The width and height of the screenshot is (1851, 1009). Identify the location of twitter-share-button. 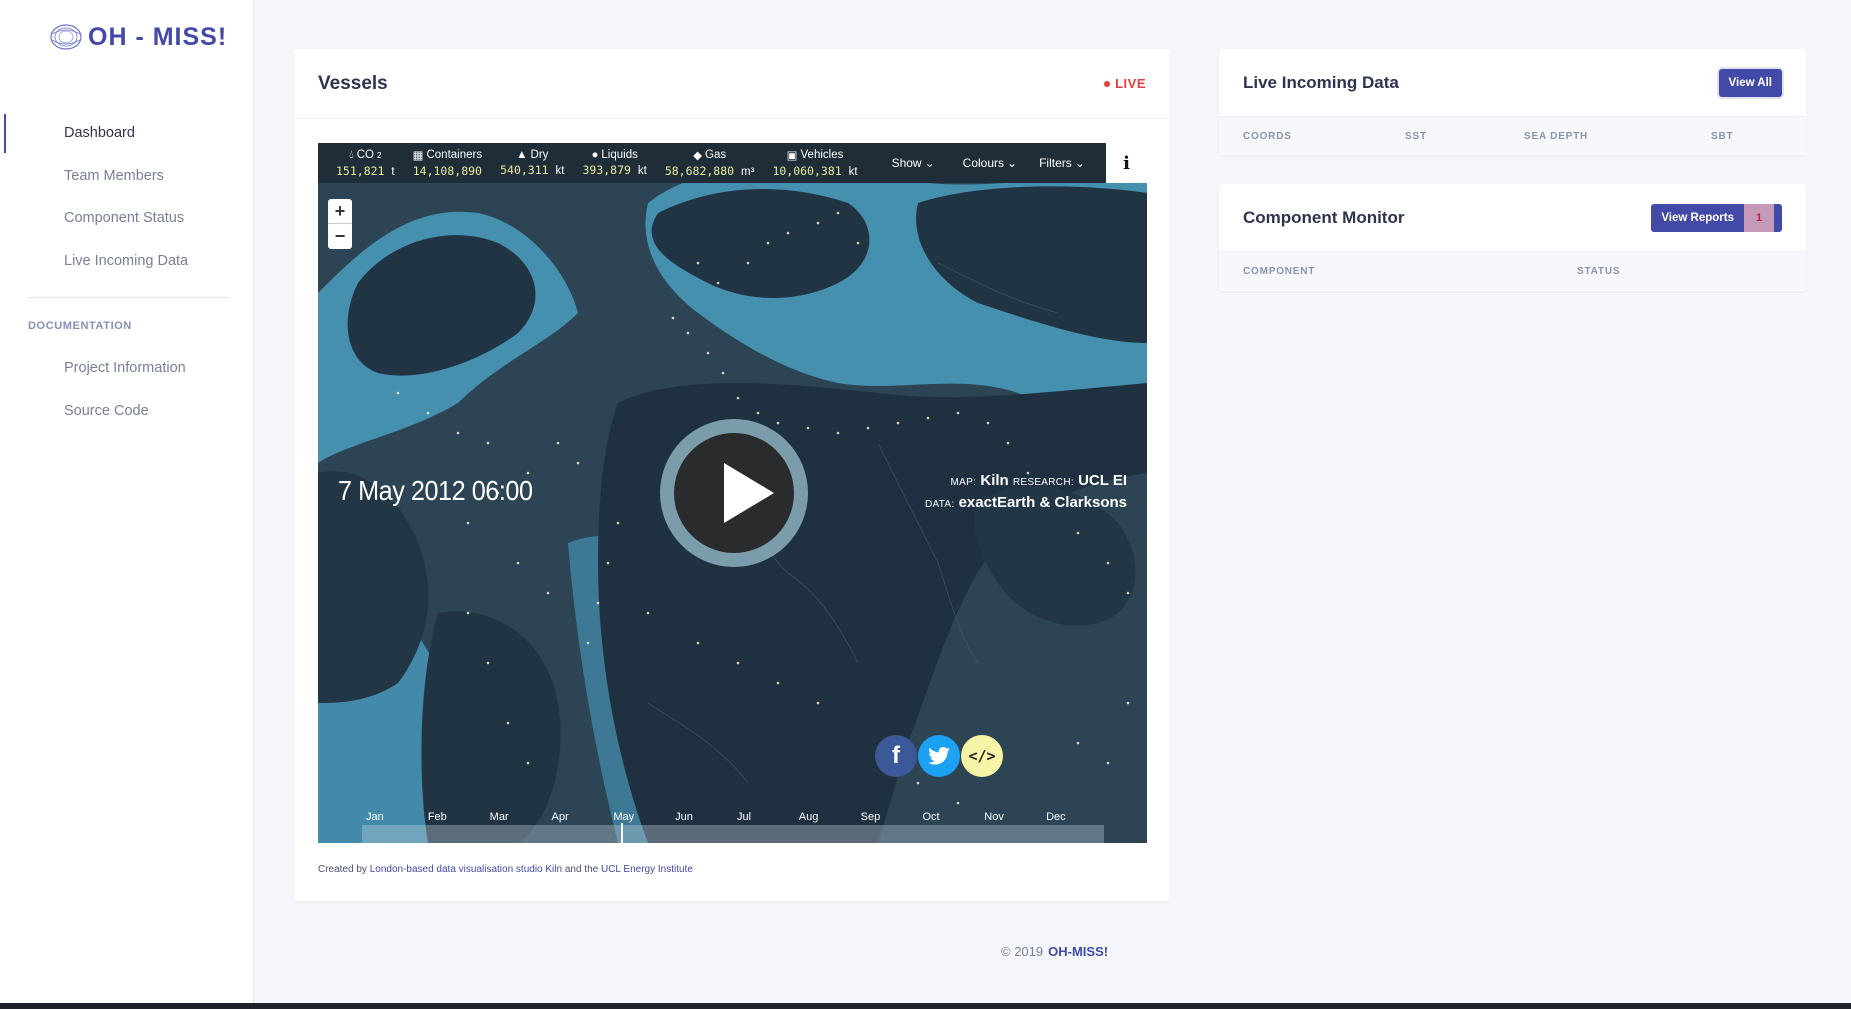
(939, 756).